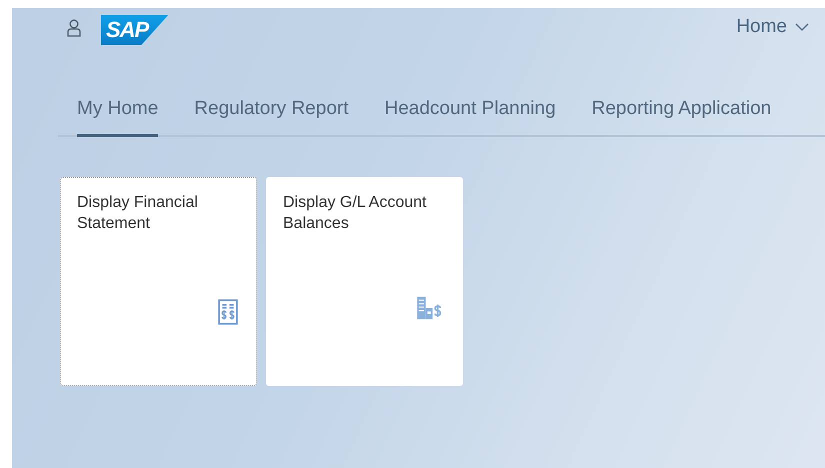  I want to click on tab: My Home, so click(117, 117).